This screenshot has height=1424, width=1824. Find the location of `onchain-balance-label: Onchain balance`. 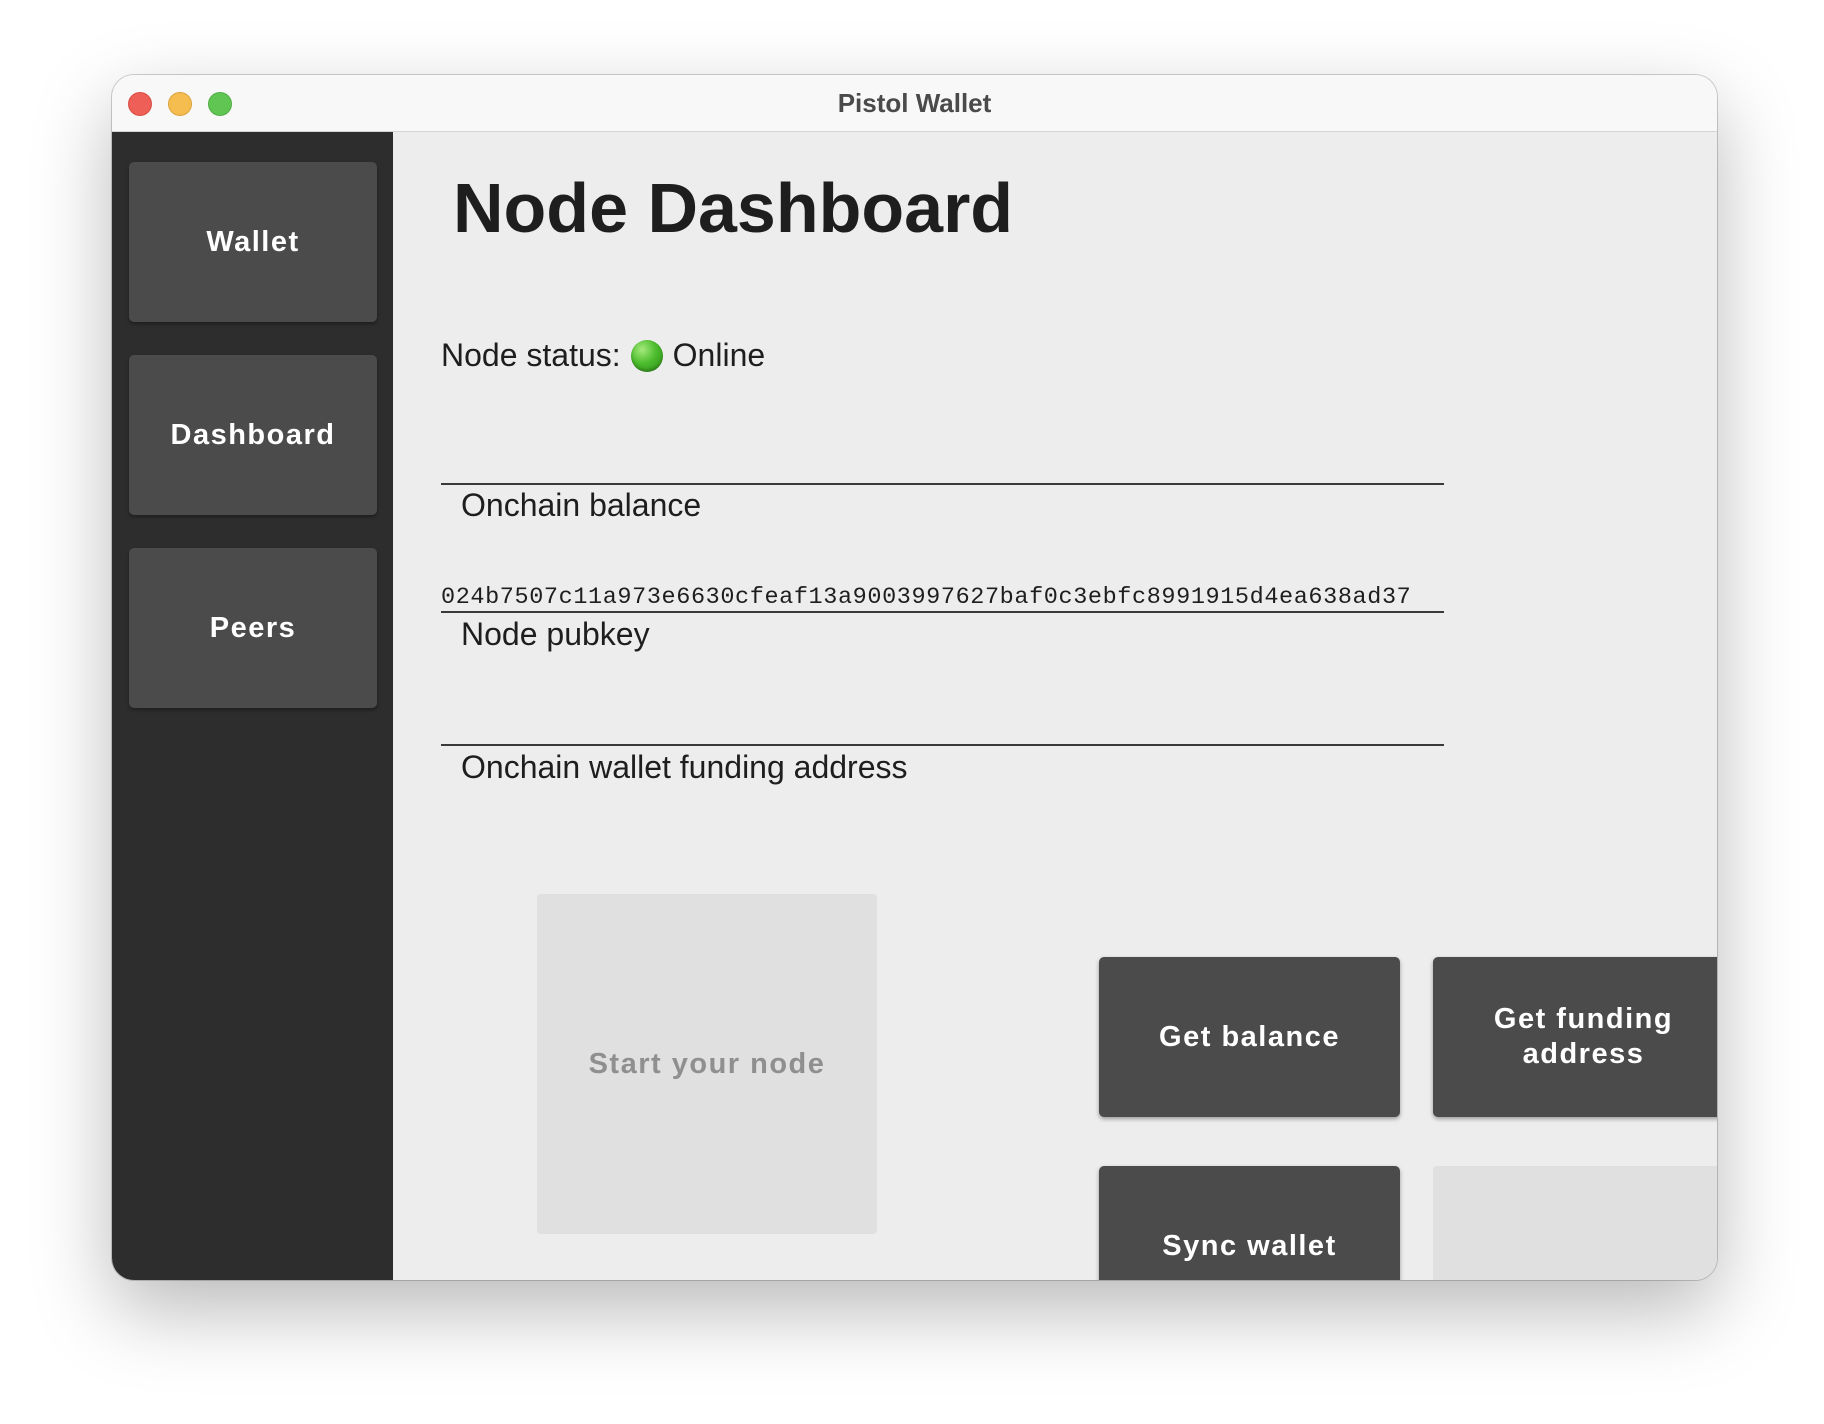

onchain-balance-label: Onchain balance is located at coordinates (581, 505).